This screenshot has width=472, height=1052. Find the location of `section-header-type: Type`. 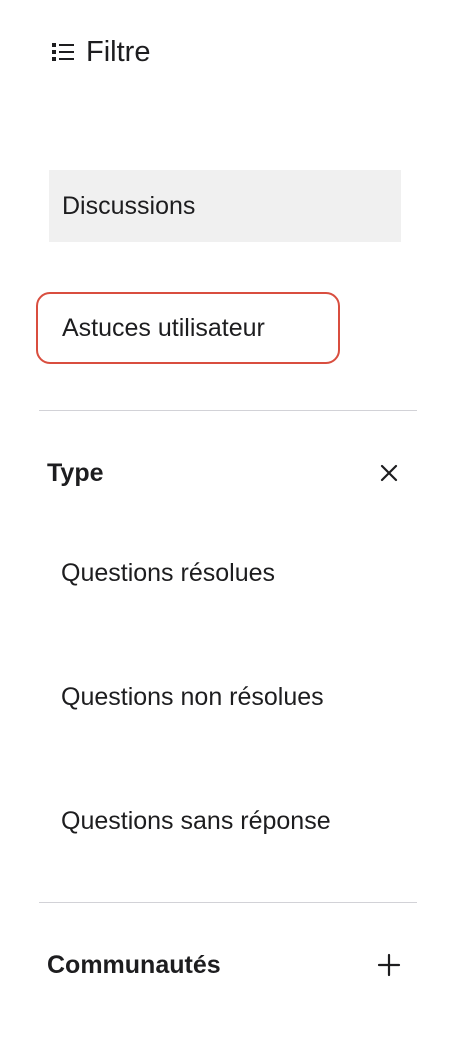

section-header-type: Type is located at coordinates (232, 473).